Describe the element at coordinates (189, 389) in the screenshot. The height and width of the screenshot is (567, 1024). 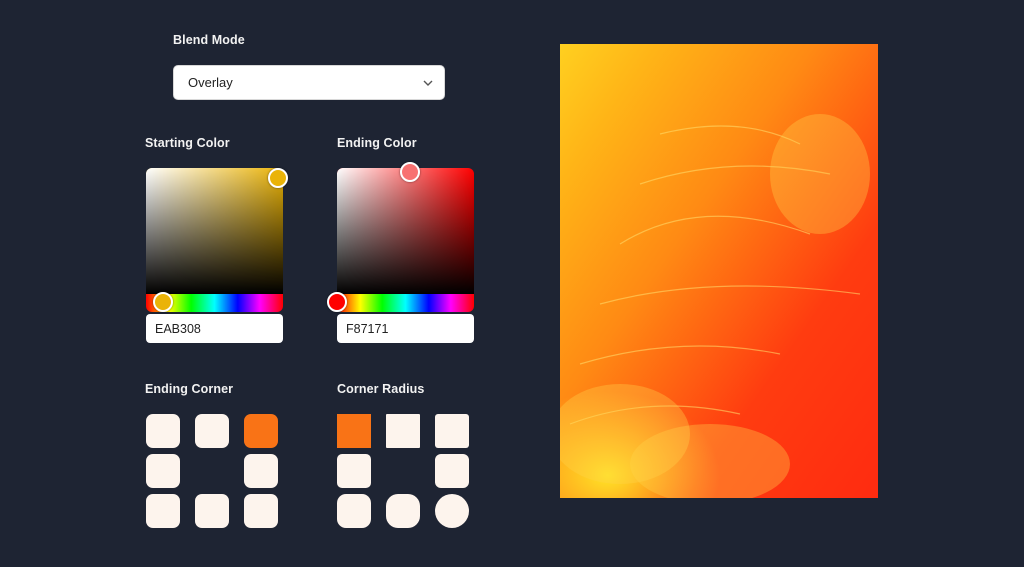
I see `ending-corner-label: Ending Corner` at that location.